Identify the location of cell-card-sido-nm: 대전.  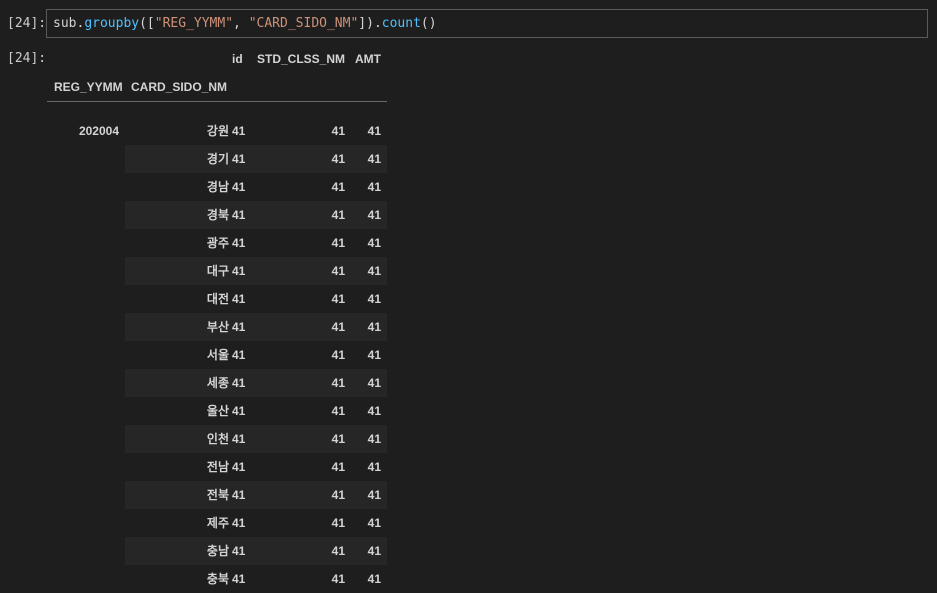
(217, 299).